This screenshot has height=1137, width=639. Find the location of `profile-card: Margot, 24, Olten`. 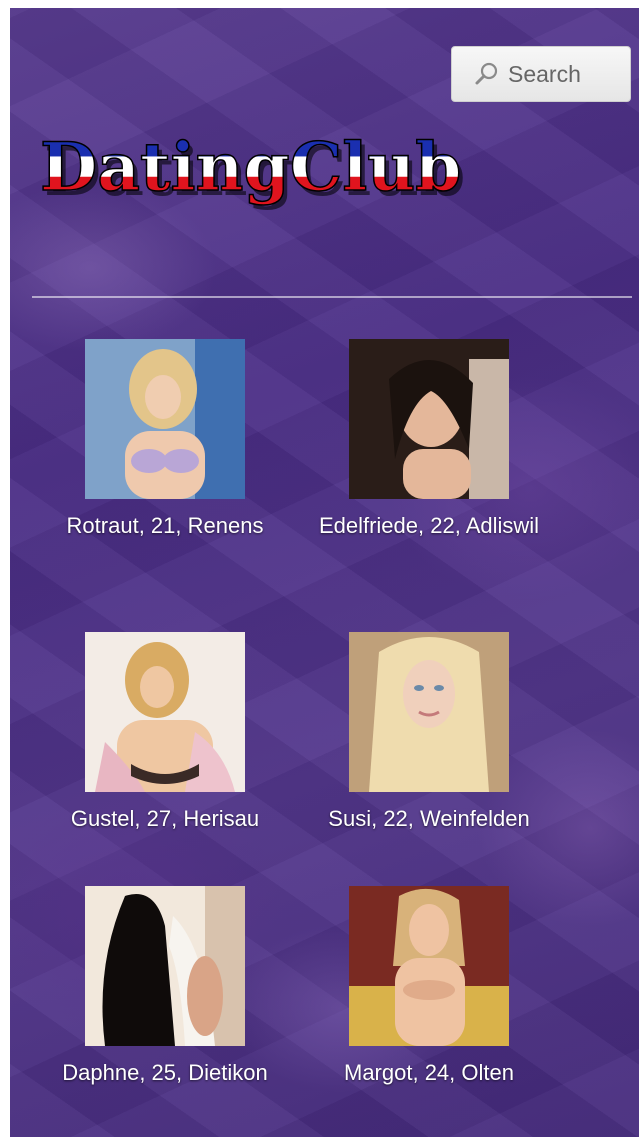

profile-card: Margot, 24, Olten is located at coordinates (429, 988).